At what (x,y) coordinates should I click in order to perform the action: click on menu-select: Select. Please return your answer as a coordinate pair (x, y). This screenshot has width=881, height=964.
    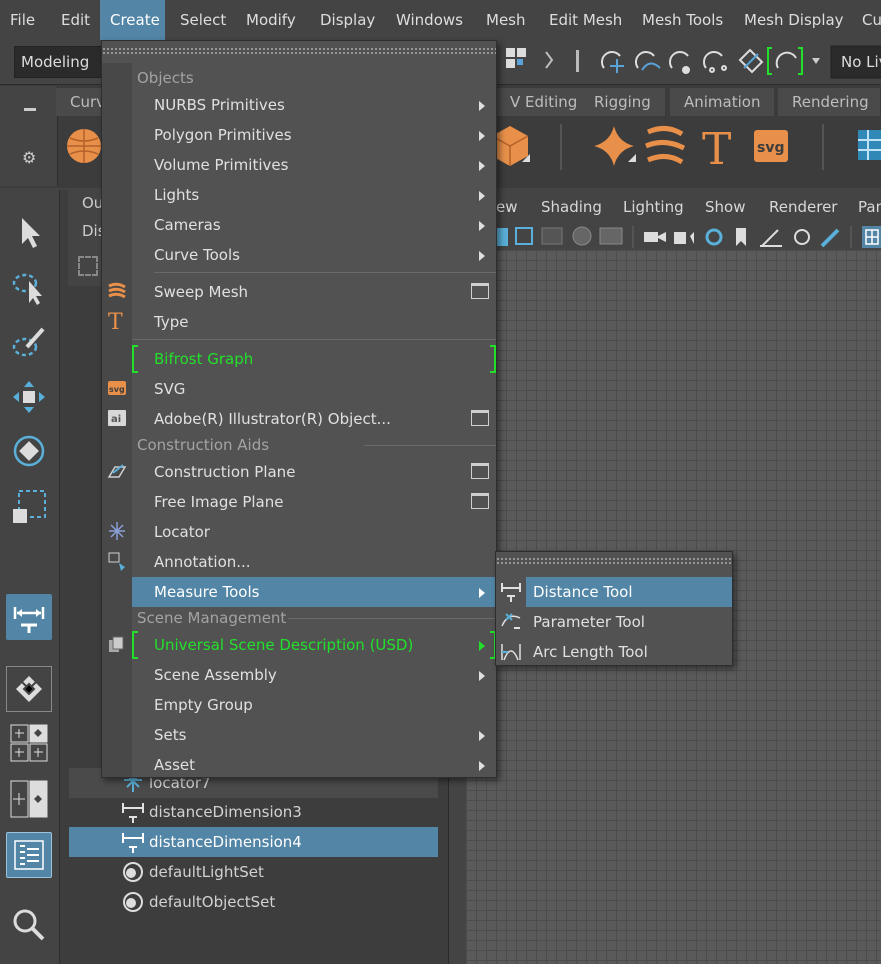
    Looking at the image, I should click on (203, 20).